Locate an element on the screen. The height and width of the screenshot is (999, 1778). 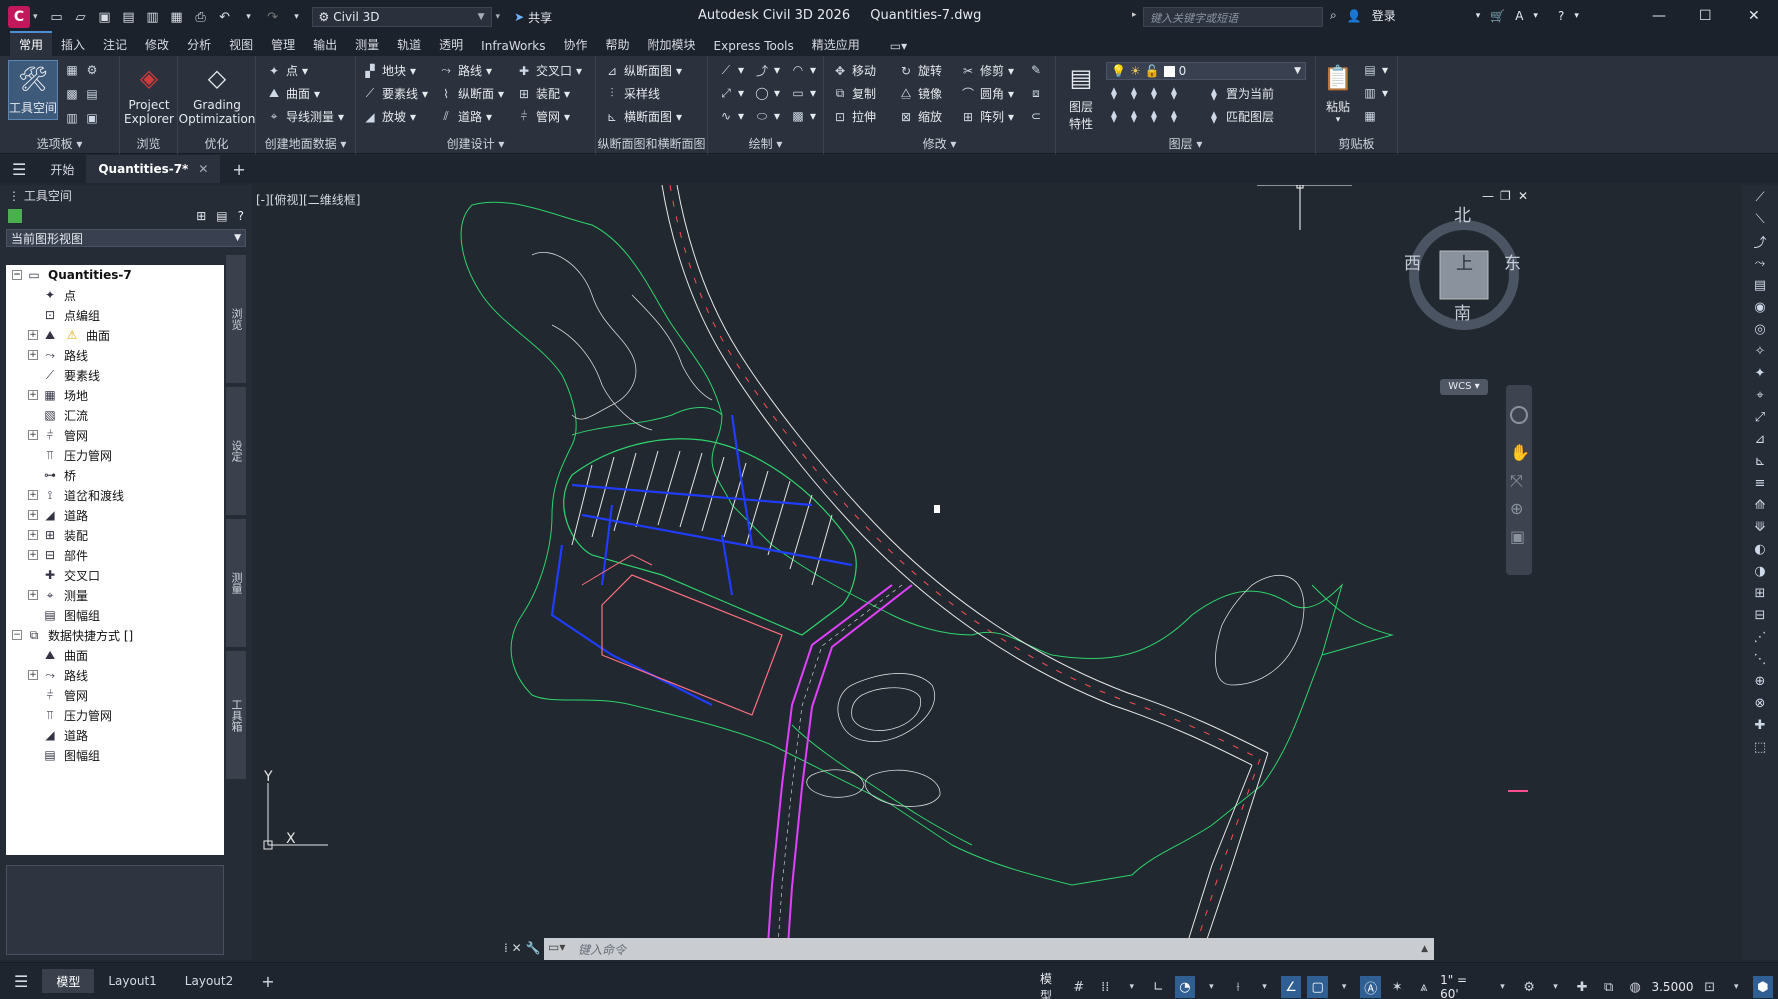
ribbon-tab-annotate: 注记 is located at coordinates (115, 44).